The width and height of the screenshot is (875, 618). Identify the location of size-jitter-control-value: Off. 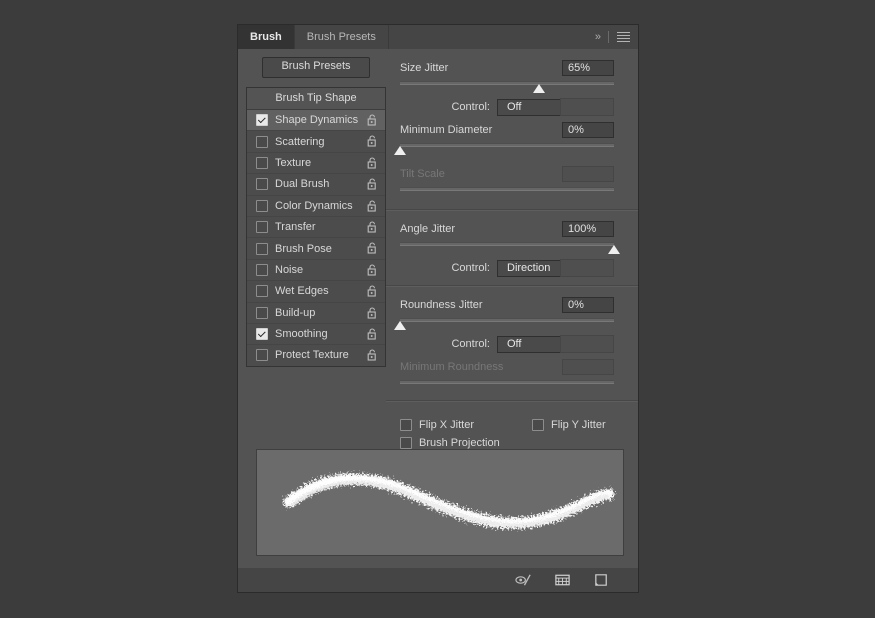
(514, 106).